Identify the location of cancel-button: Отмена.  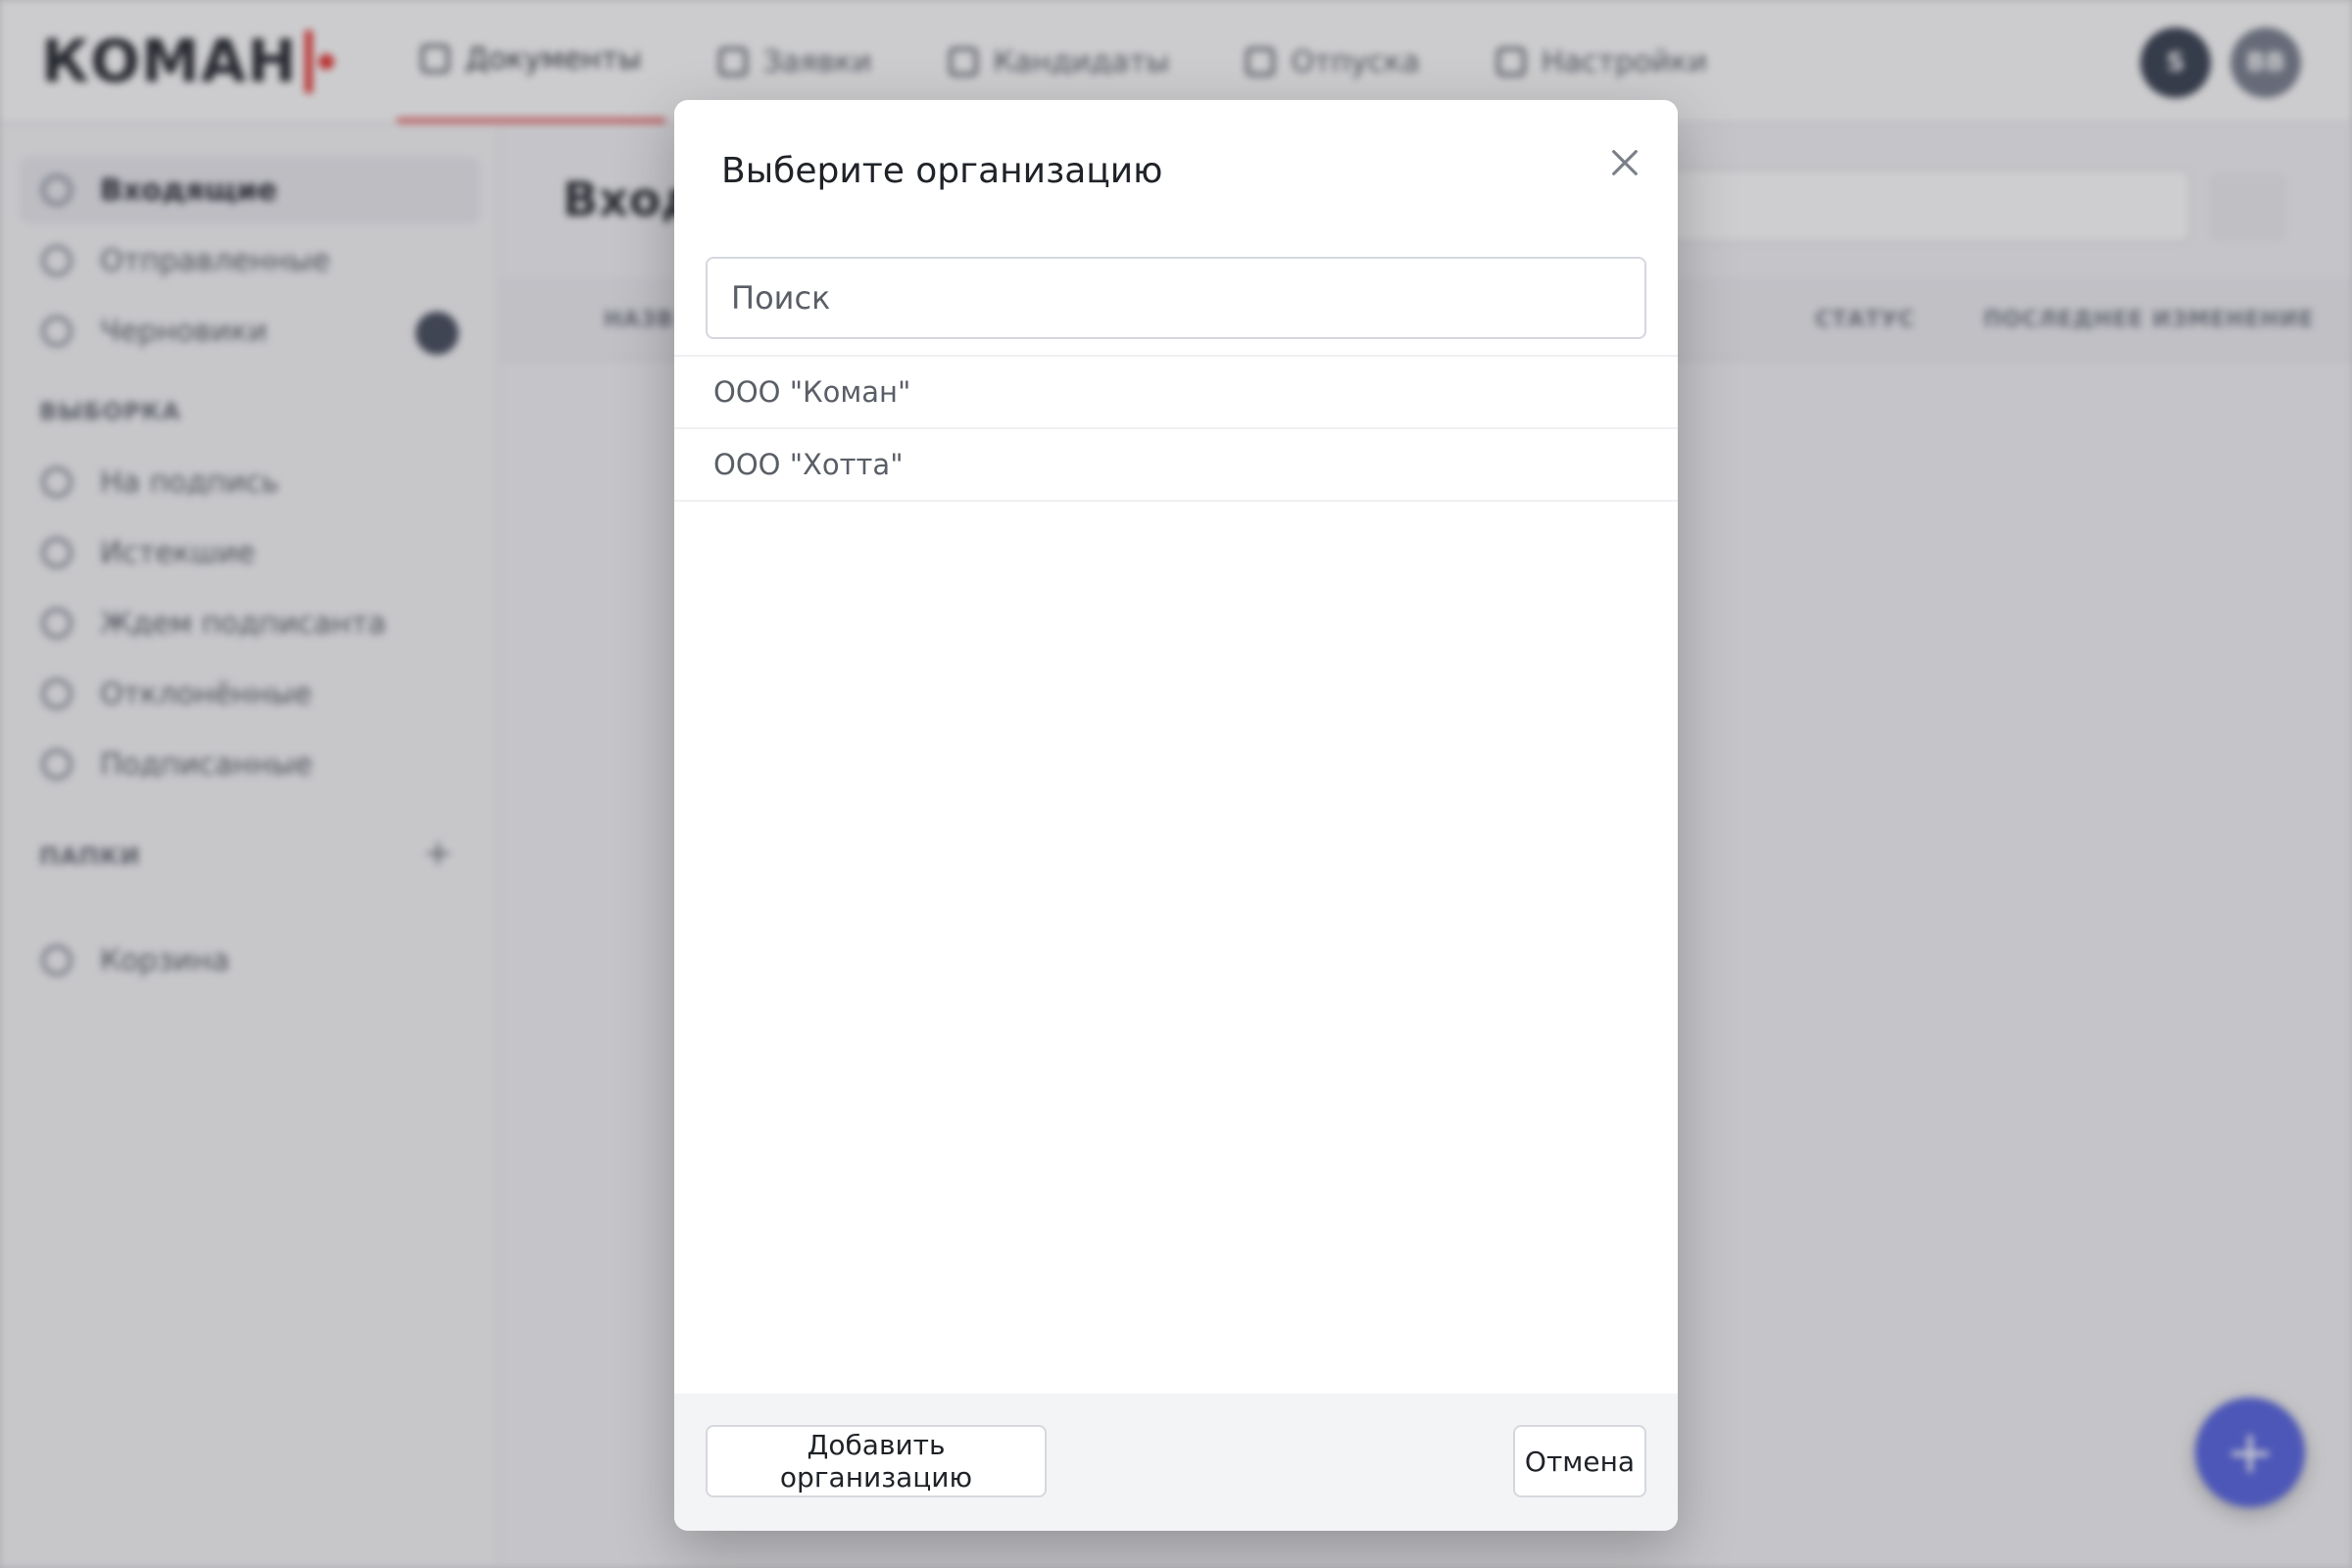
(1579, 1461).